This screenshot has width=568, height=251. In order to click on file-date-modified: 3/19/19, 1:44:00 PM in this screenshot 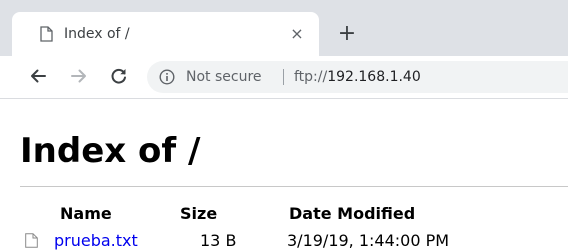, I will do `click(368, 240)`.